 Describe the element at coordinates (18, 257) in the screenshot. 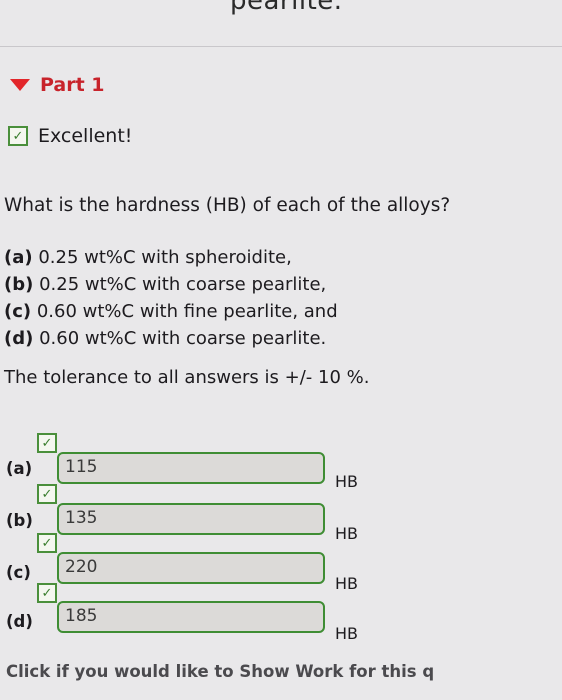

I see `alloy-tag: (a)` at that location.